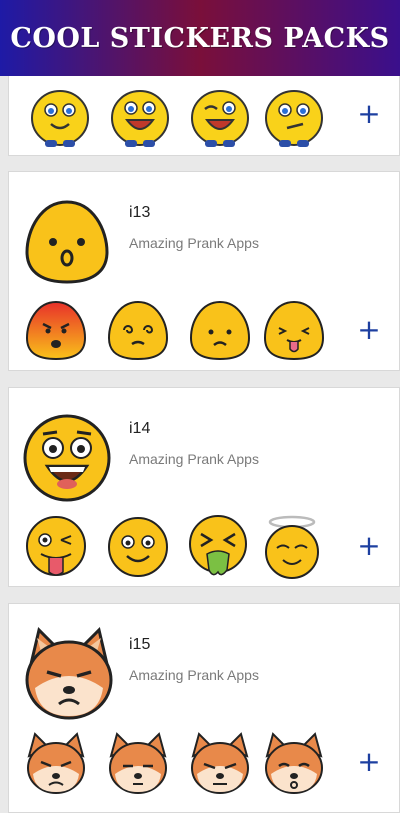 Image resolution: width=400 pixels, height=813 pixels. What do you see at coordinates (138, 763) in the screenshot?
I see `shiba-sleepy-sticker` at bounding box center [138, 763].